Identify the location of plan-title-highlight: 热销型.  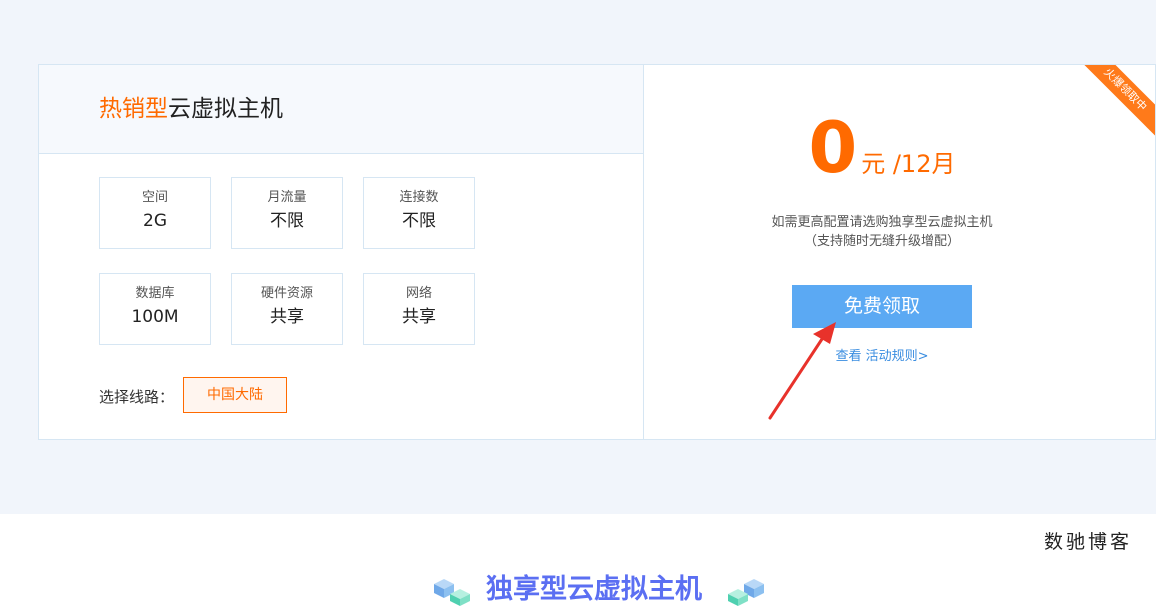
(133, 109).